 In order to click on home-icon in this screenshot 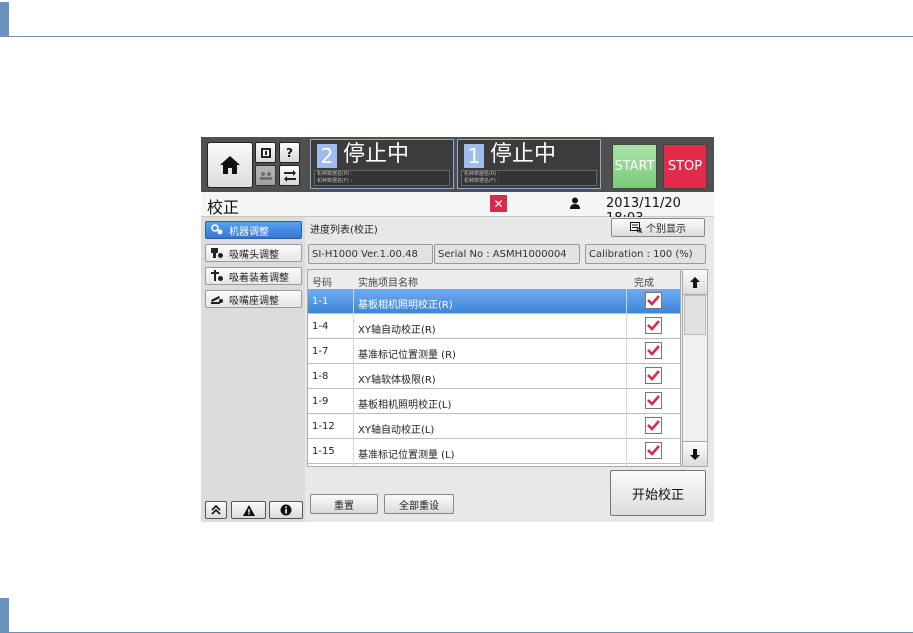, I will do `click(230, 165)`.